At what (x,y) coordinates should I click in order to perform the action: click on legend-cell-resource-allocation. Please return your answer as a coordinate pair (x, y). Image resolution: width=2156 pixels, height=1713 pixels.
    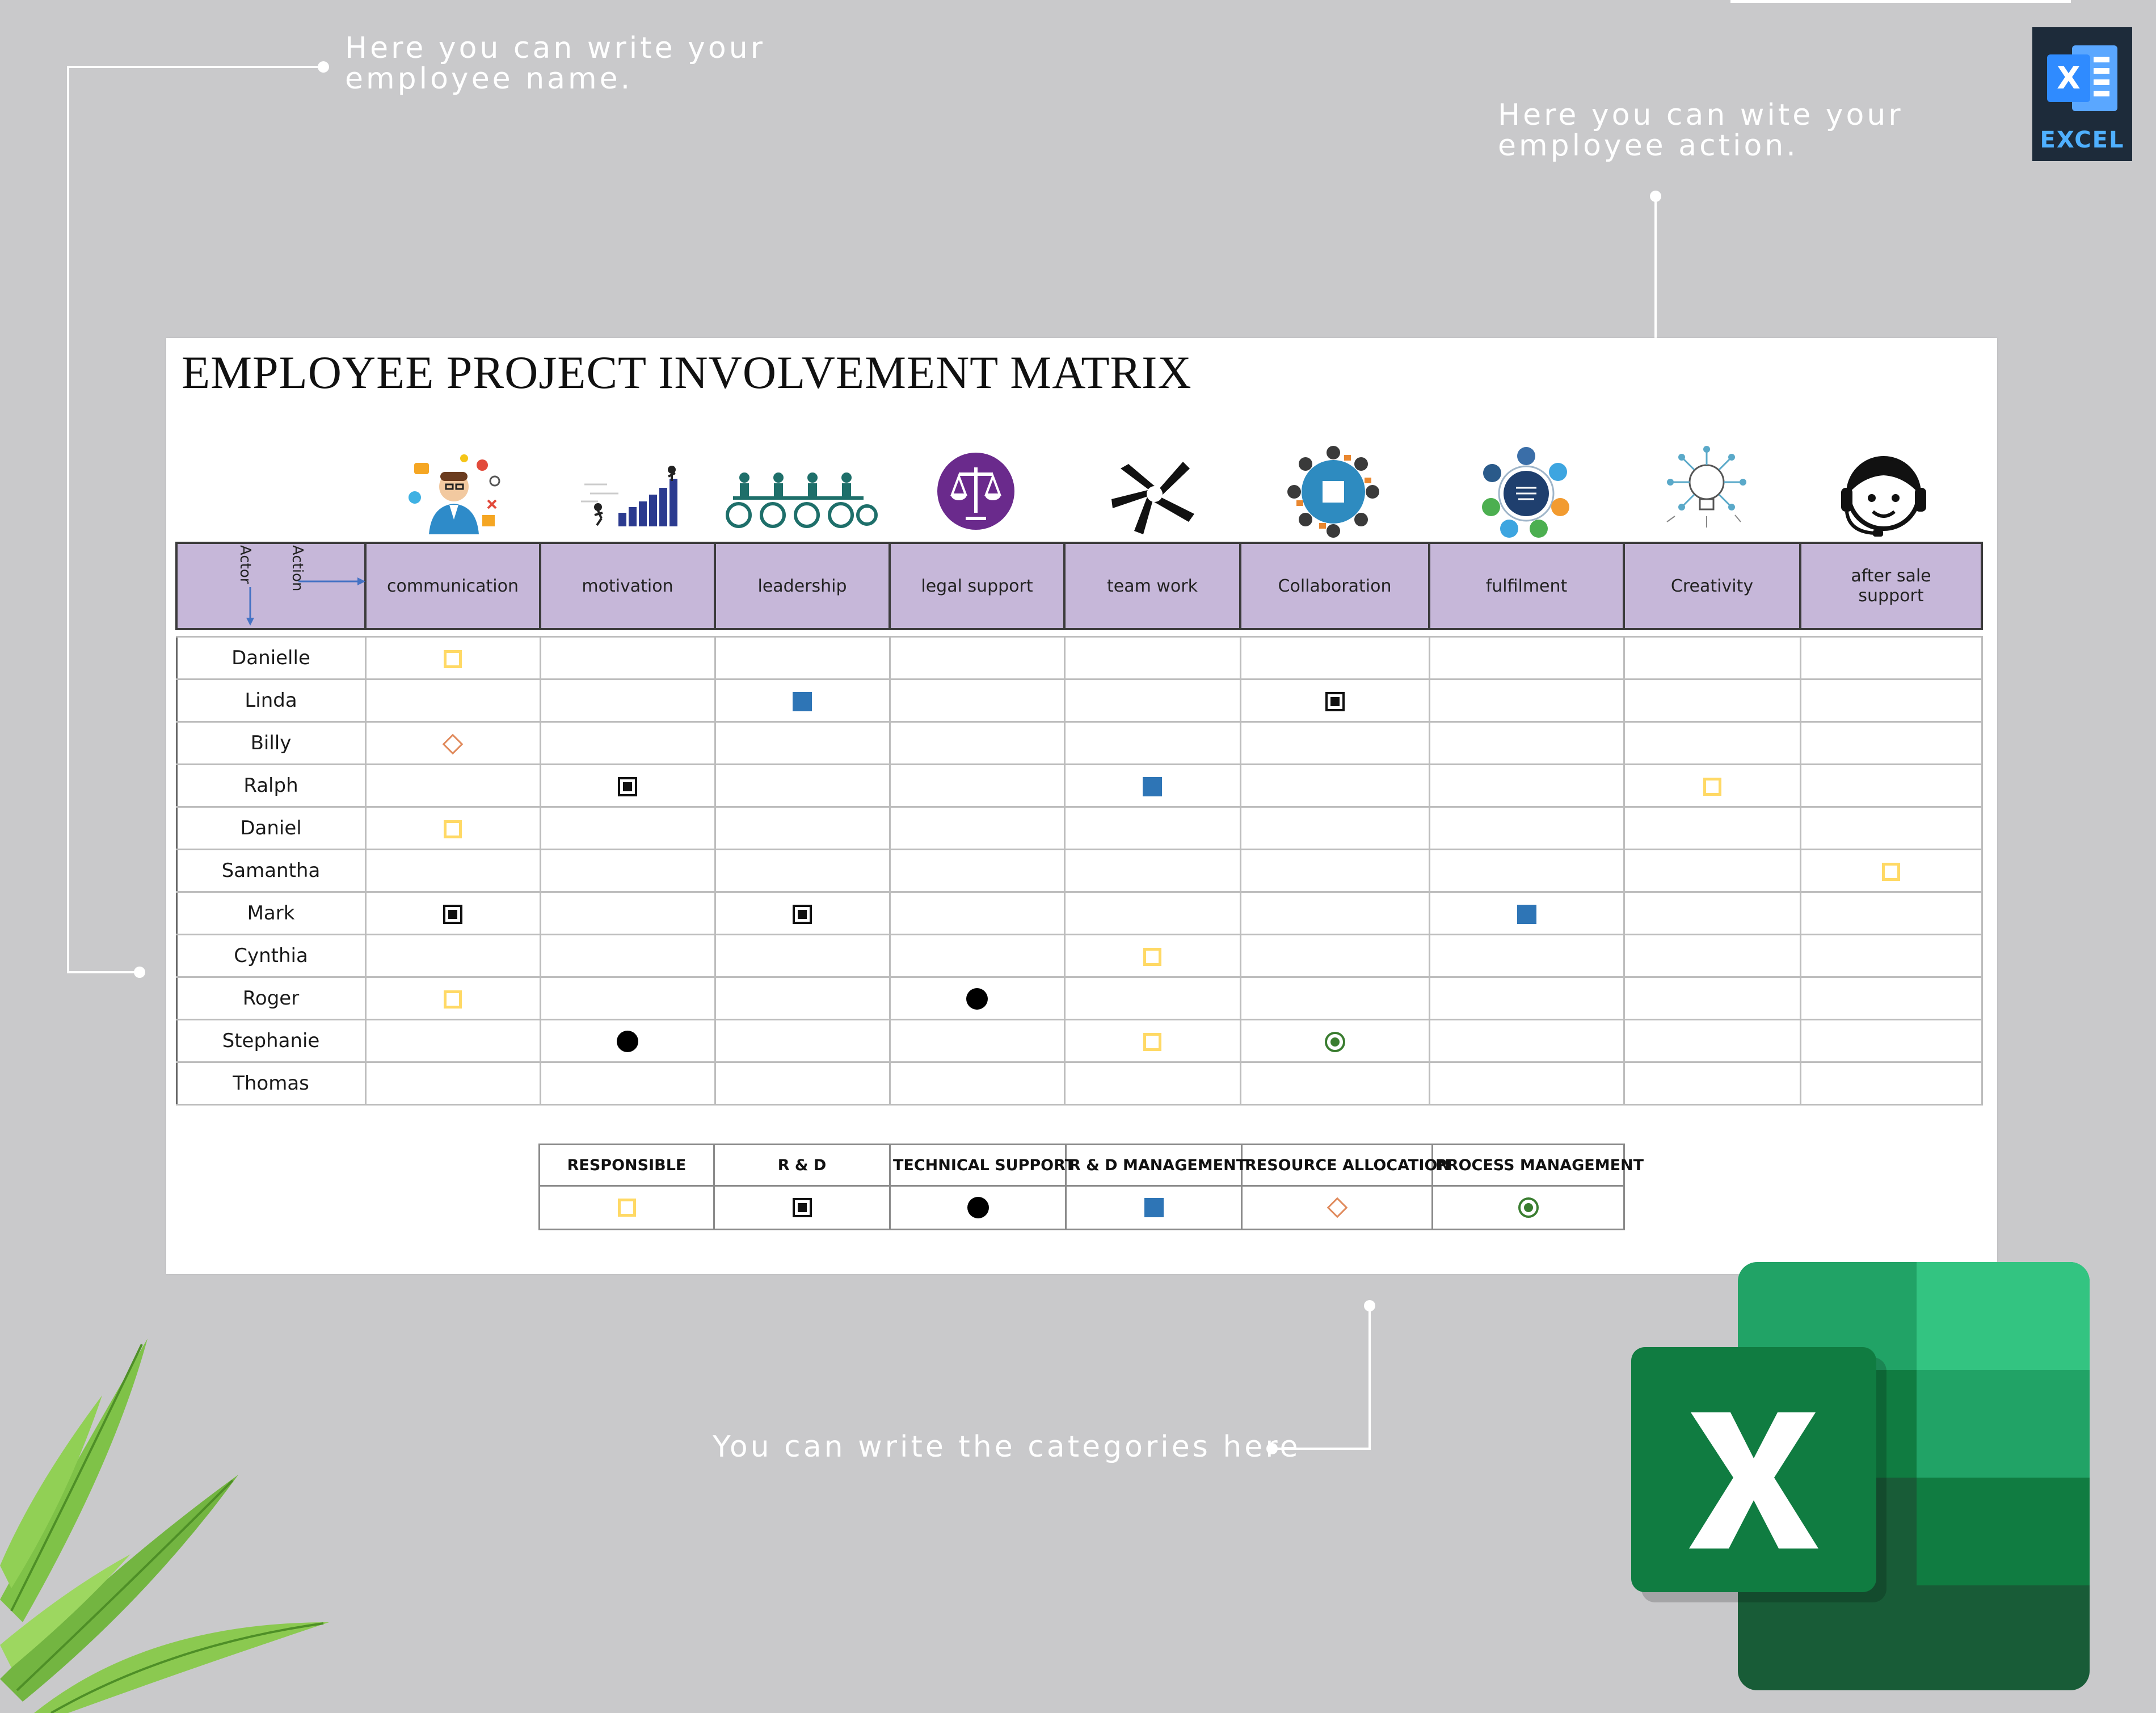
    Looking at the image, I should click on (1337, 1207).